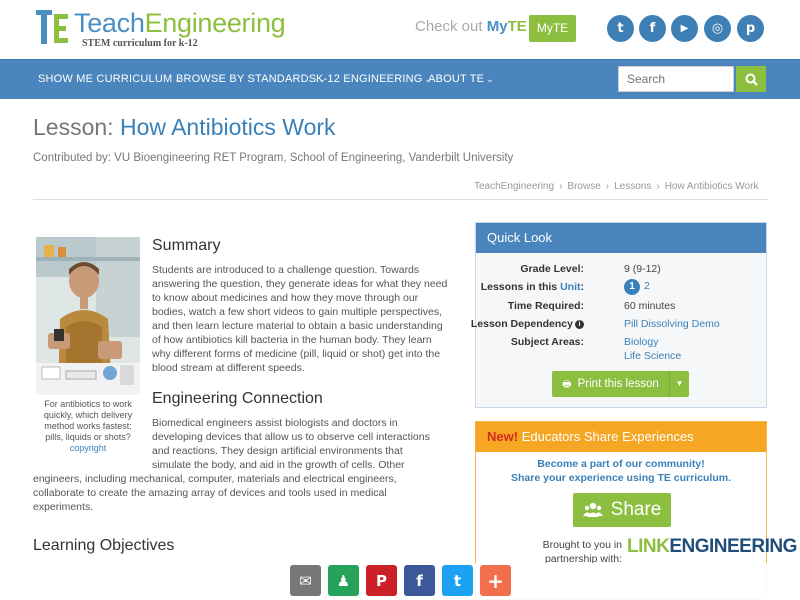 The image size is (800, 600). Describe the element at coordinates (110, 79) in the screenshot. I see `nav-show-me-curriculum: SHOW ME CURRICULUM ⌄` at that location.